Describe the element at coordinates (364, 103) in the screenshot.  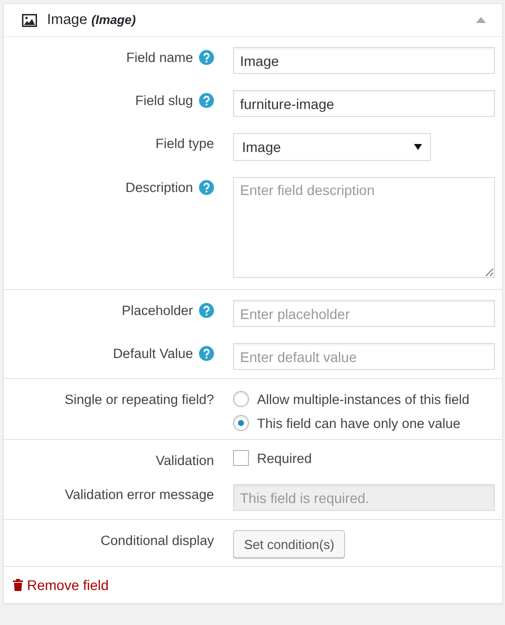
I see `text-field: furniture-image` at that location.